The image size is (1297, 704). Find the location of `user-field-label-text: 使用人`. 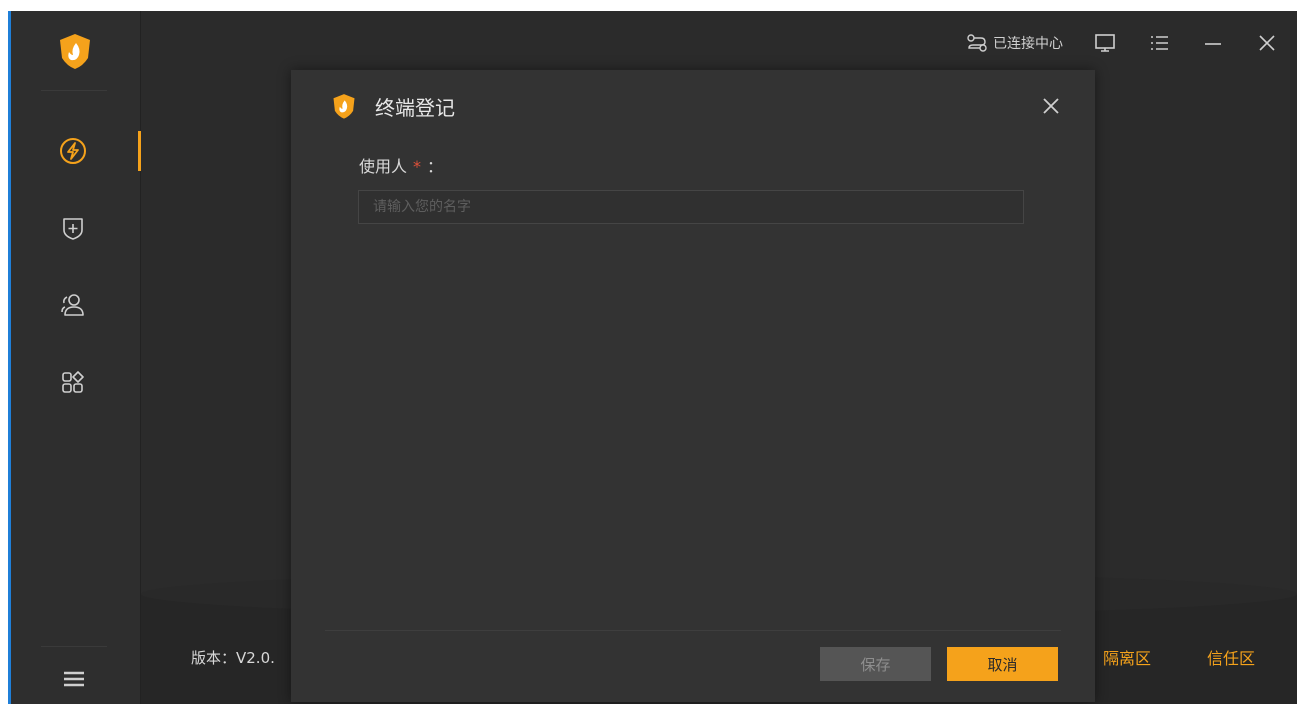

user-field-label-text: 使用人 is located at coordinates (383, 166).